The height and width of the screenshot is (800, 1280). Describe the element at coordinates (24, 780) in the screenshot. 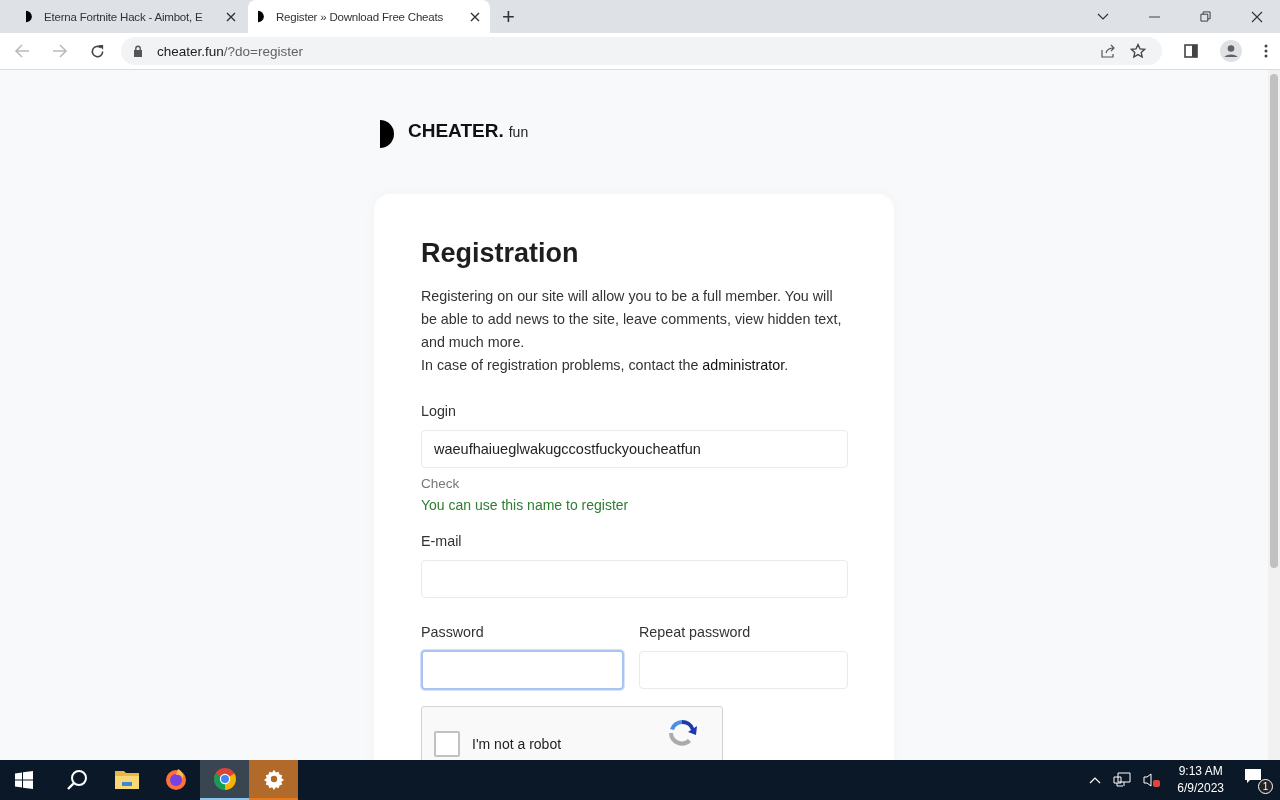

I see `windows-start-icon` at that location.